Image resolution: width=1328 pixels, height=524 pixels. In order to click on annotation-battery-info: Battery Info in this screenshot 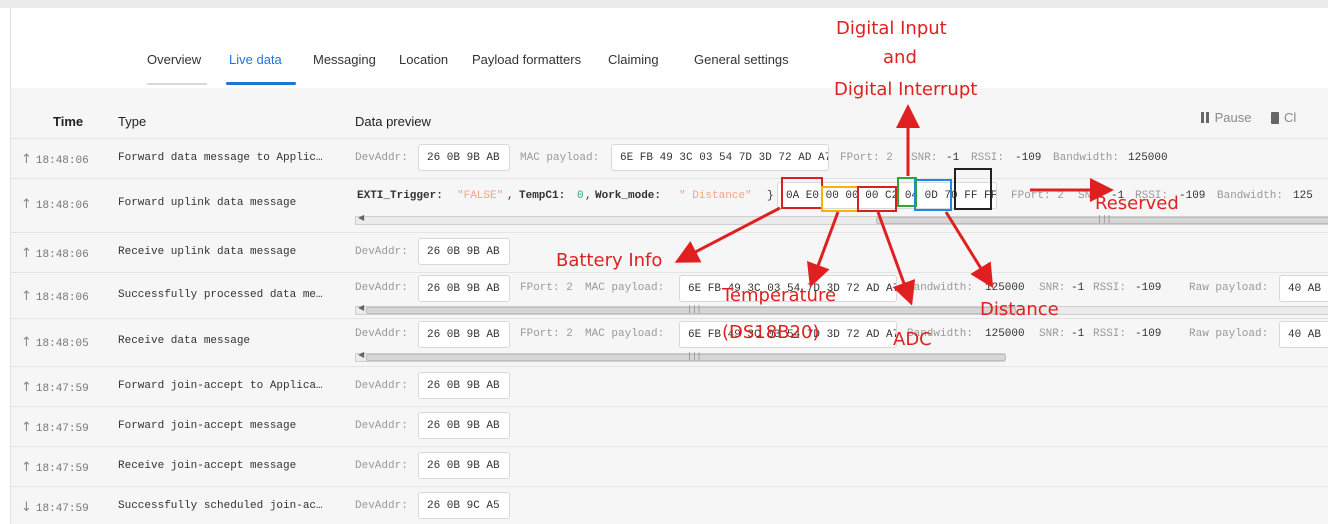, I will do `click(609, 260)`.